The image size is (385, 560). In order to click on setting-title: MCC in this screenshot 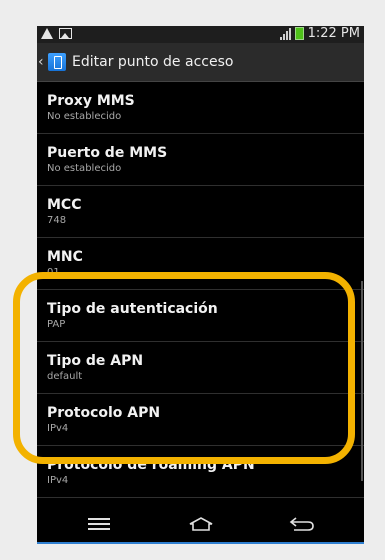, I will do `click(64, 205)`.